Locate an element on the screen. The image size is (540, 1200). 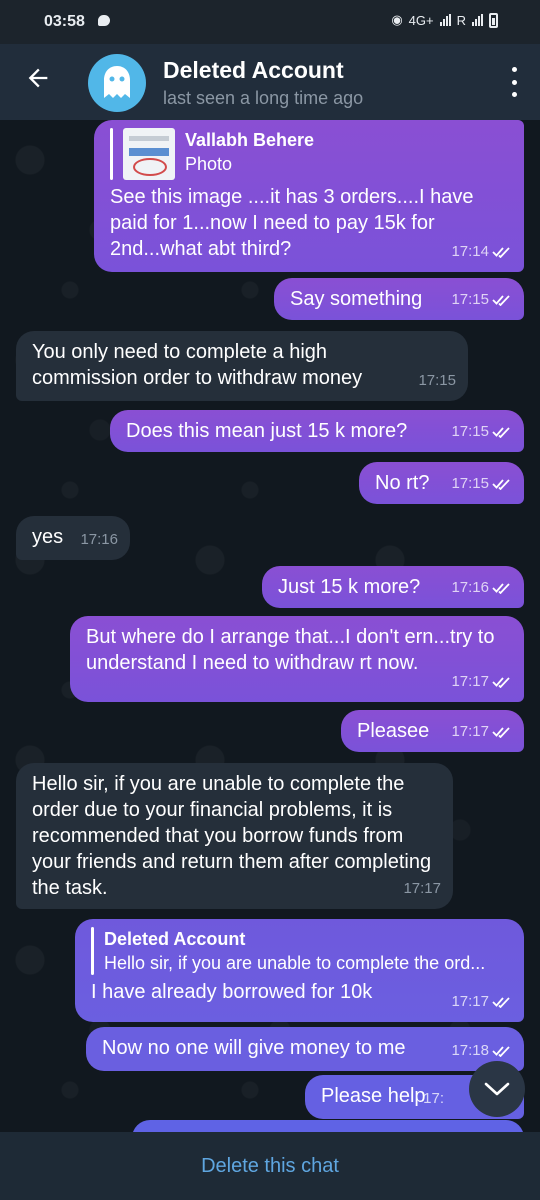
message-bubble-outgoing: No rt? 17:15 is located at coordinates (441, 483).